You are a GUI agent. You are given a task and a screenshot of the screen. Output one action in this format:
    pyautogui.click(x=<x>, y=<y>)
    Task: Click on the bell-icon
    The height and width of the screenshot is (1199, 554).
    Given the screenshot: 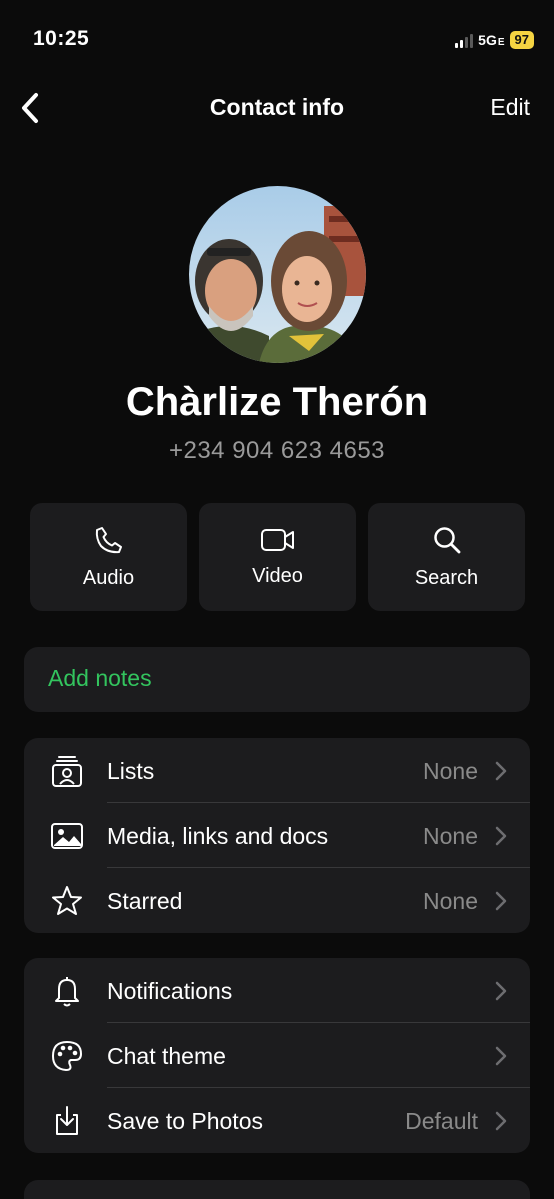 What is the action you would take?
    pyautogui.click(x=67, y=991)
    